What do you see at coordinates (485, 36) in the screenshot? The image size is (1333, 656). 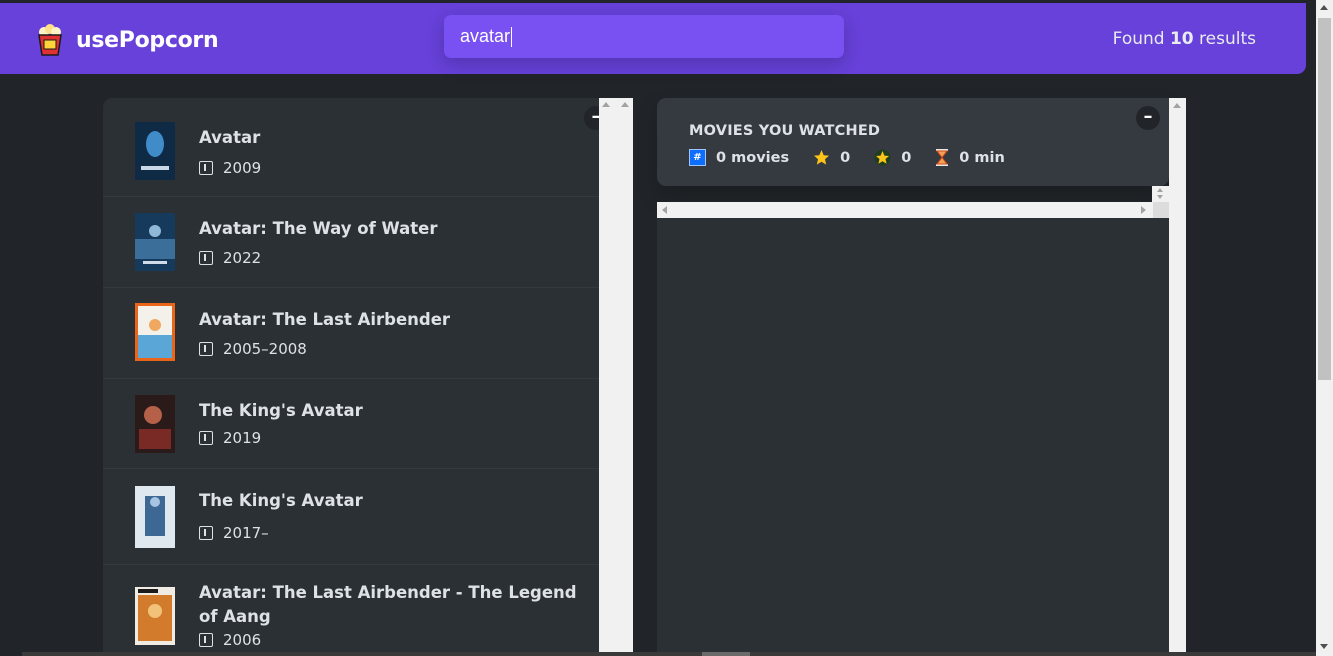 I see `search-value: avatar` at bounding box center [485, 36].